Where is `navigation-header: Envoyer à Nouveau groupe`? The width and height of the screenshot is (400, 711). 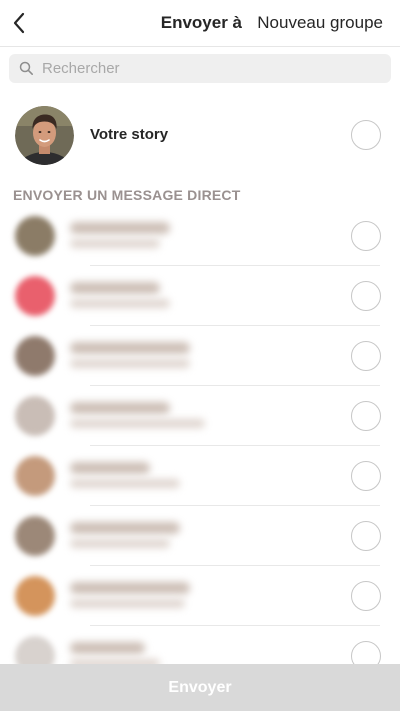
navigation-header: Envoyer à Nouveau groupe is located at coordinates (200, 23).